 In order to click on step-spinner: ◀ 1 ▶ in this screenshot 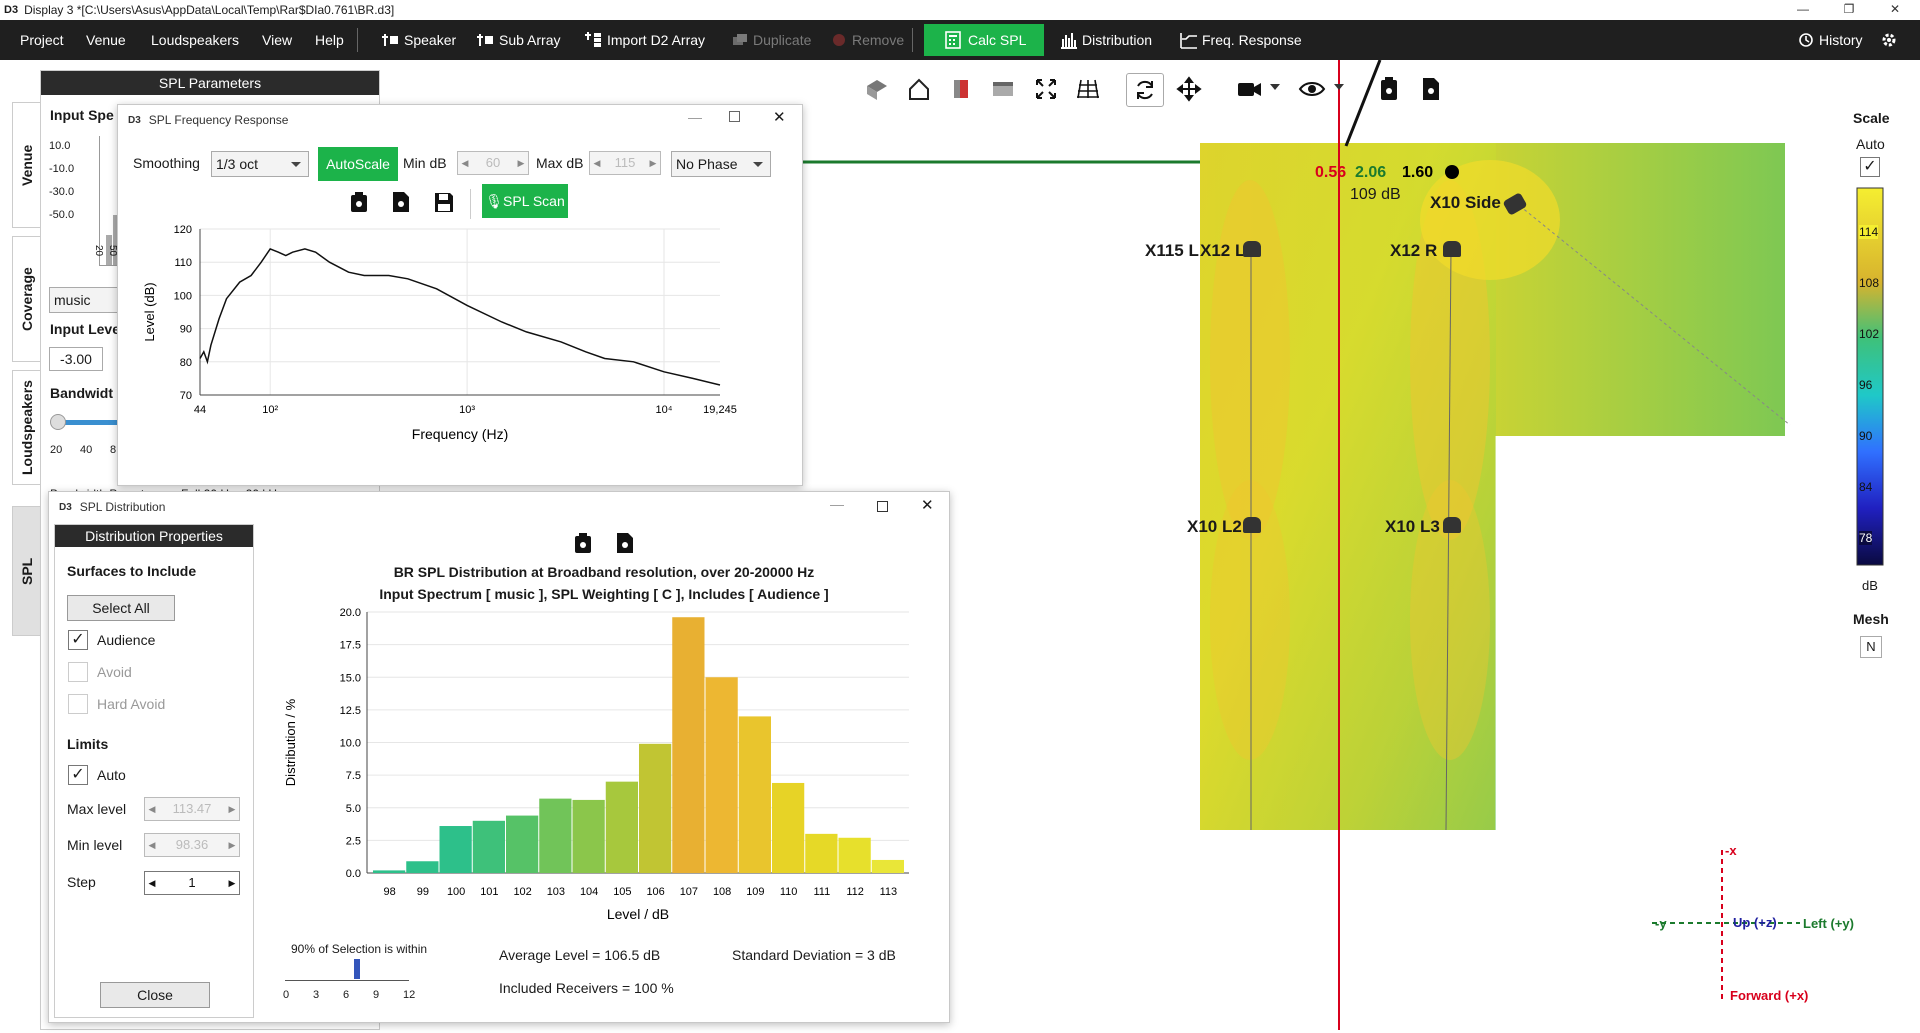, I will do `click(192, 883)`.